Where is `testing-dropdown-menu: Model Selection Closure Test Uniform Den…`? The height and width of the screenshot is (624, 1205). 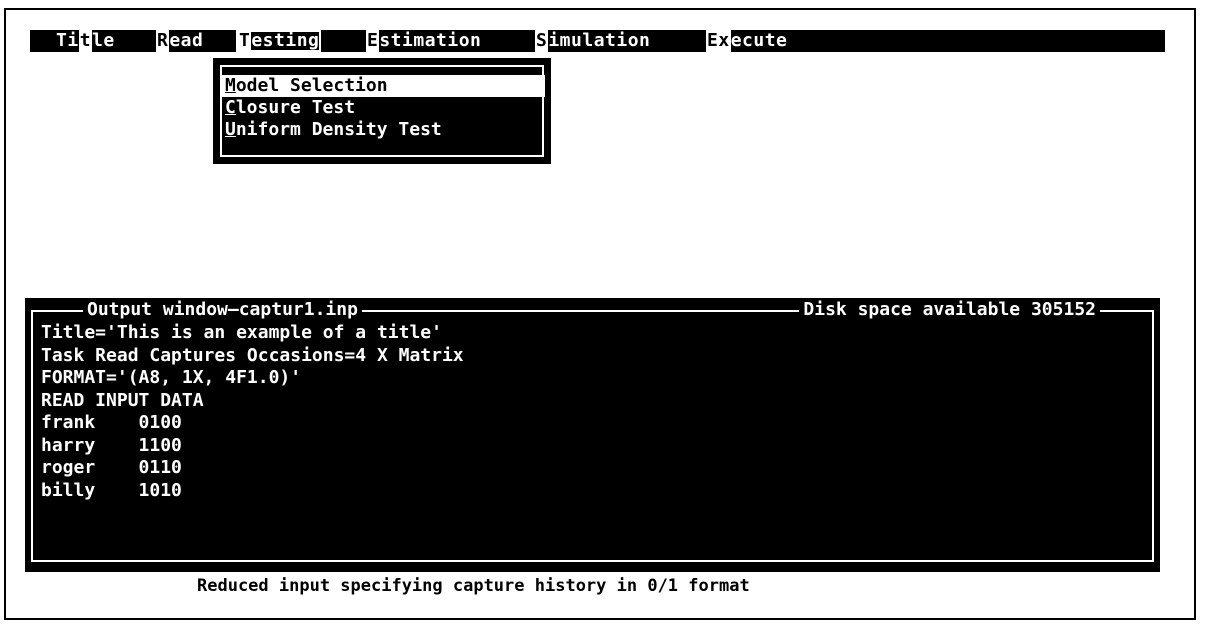
testing-dropdown-menu: Model Selection Closure Test Uniform Den… is located at coordinates (382, 111).